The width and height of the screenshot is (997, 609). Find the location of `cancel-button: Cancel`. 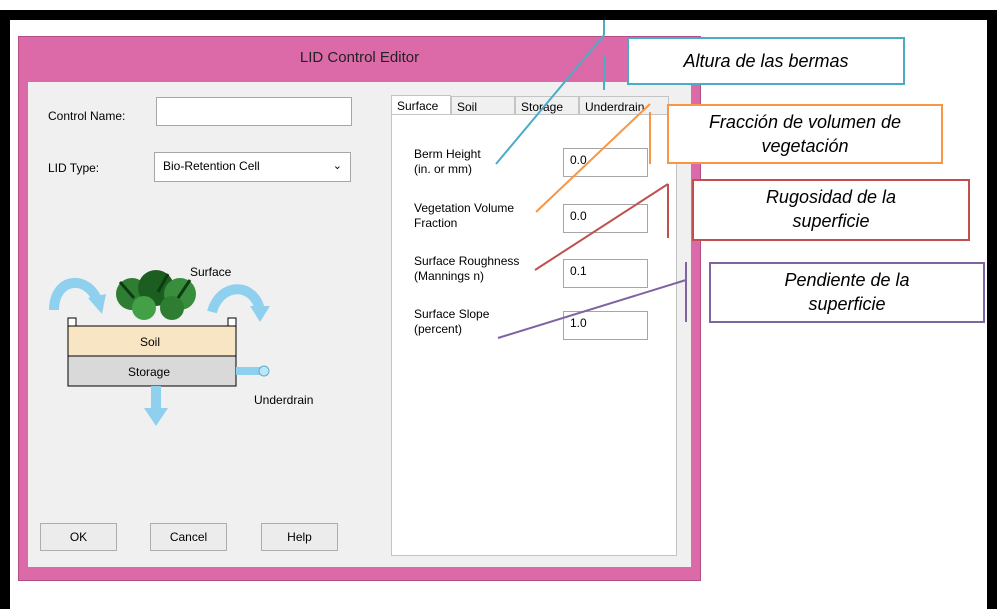

cancel-button: Cancel is located at coordinates (188, 537).